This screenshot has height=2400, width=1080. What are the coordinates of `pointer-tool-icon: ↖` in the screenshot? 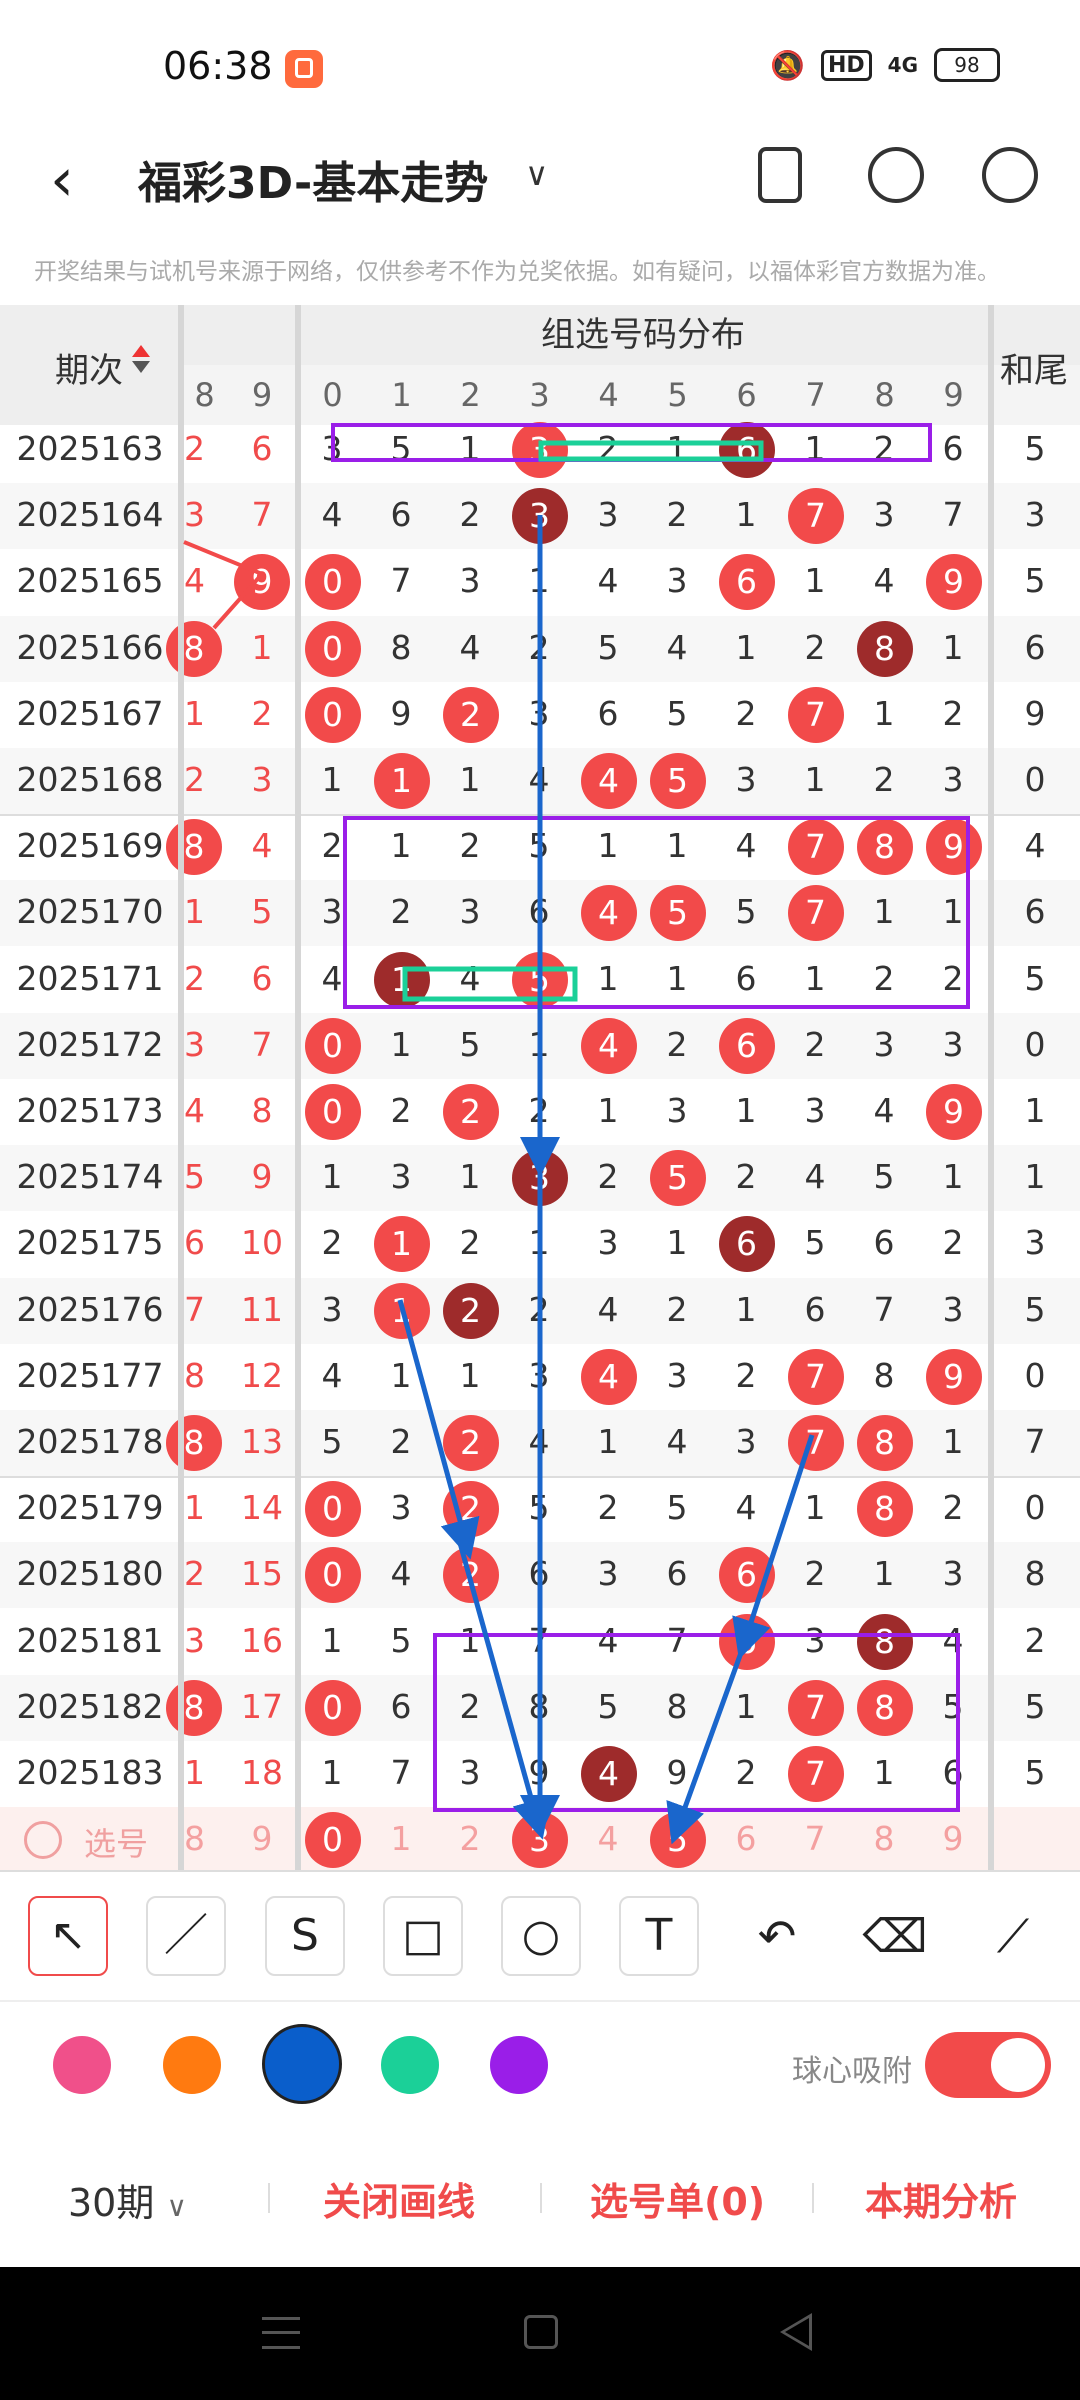 It's located at (68, 1936).